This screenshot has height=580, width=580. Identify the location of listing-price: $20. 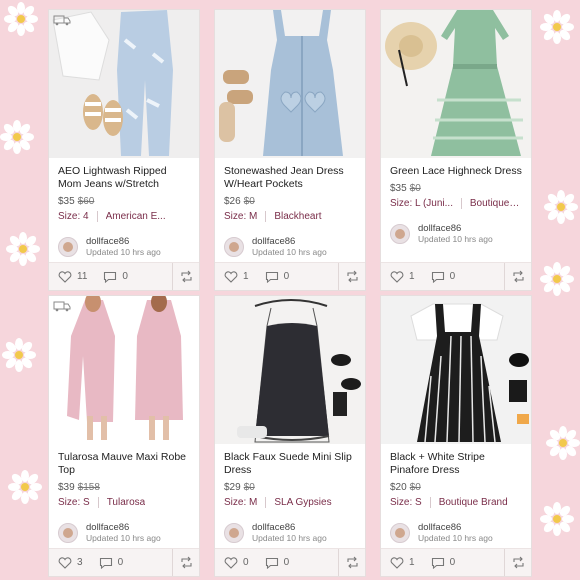
(398, 487).